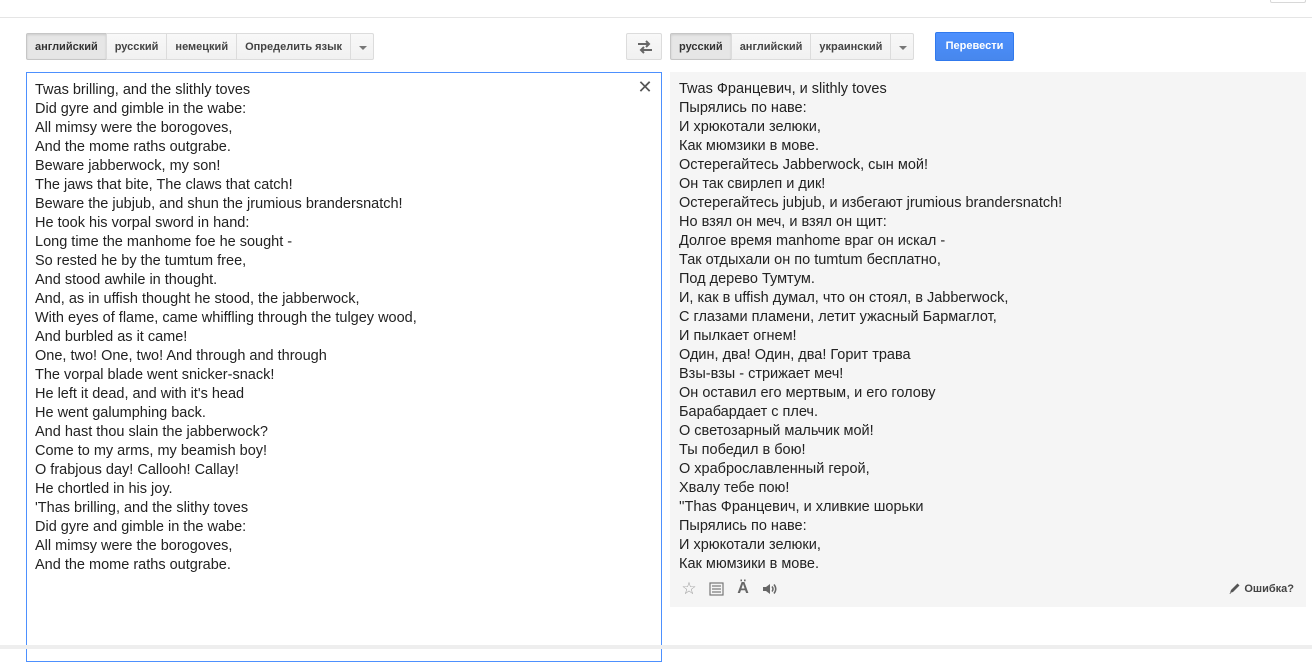 The width and height of the screenshot is (1312, 662). Describe the element at coordinates (752, 184) in the screenshot. I see `translation-line: Он так свирлеп и дик!` at that location.